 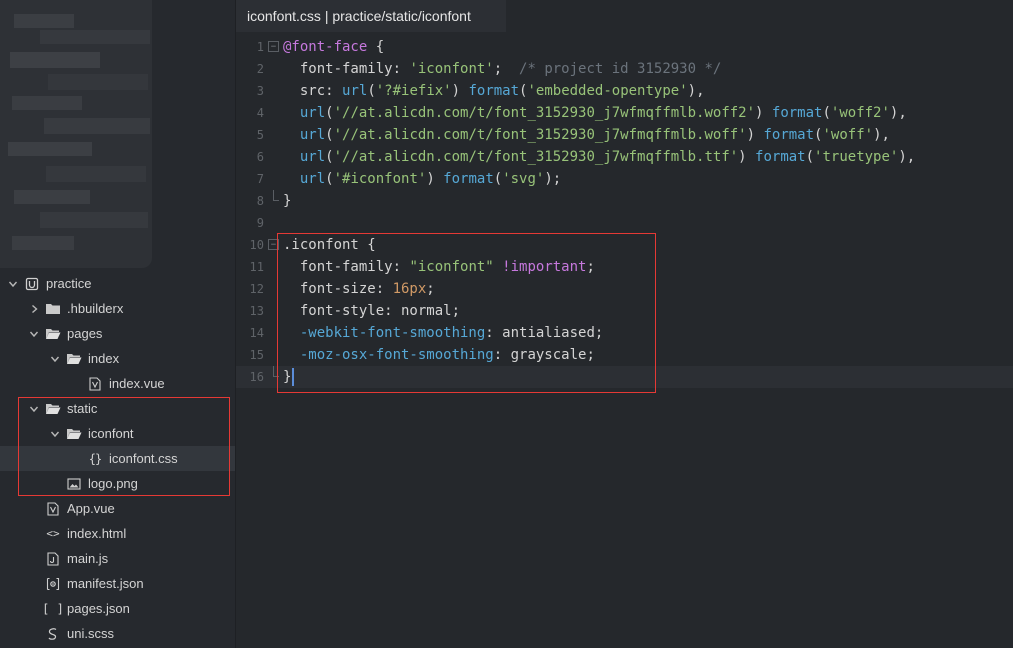 What do you see at coordinates (117, 408) in the screenshot?
I see `tree-item-static: static` at bounding box center [117, 408].